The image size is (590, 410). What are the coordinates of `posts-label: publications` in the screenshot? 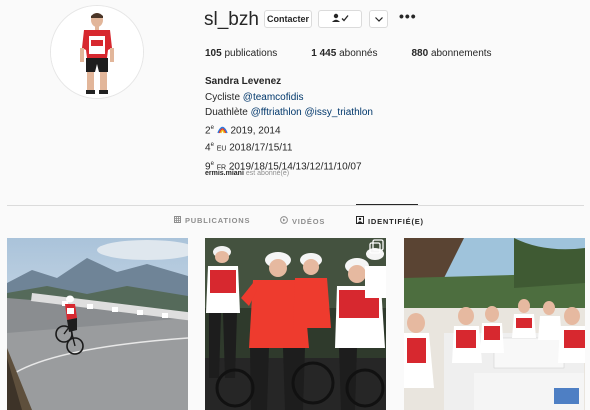 It's located at (251, 53).